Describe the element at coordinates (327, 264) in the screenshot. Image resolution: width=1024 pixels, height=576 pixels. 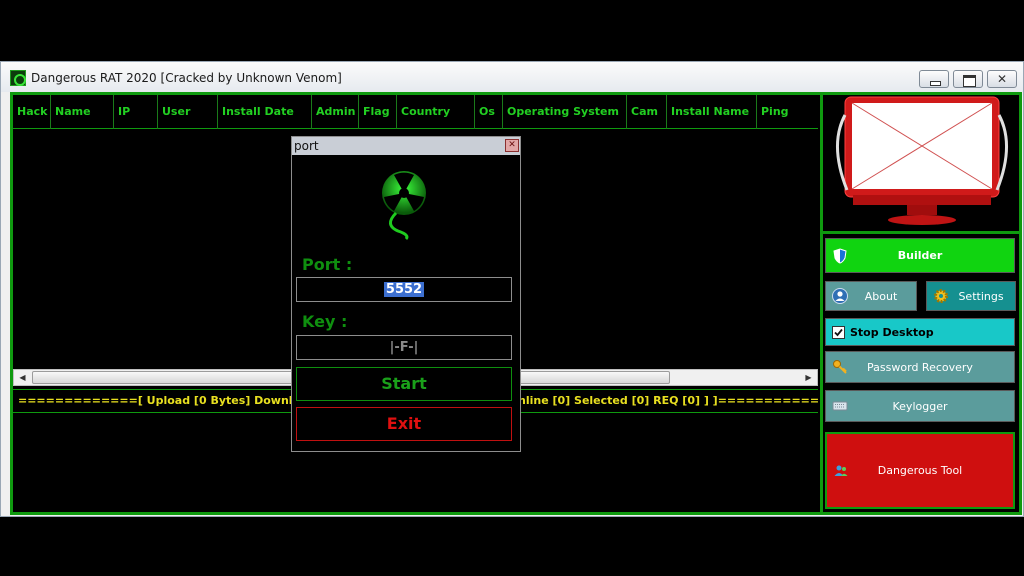
I see `port-label: Port :` at that location.